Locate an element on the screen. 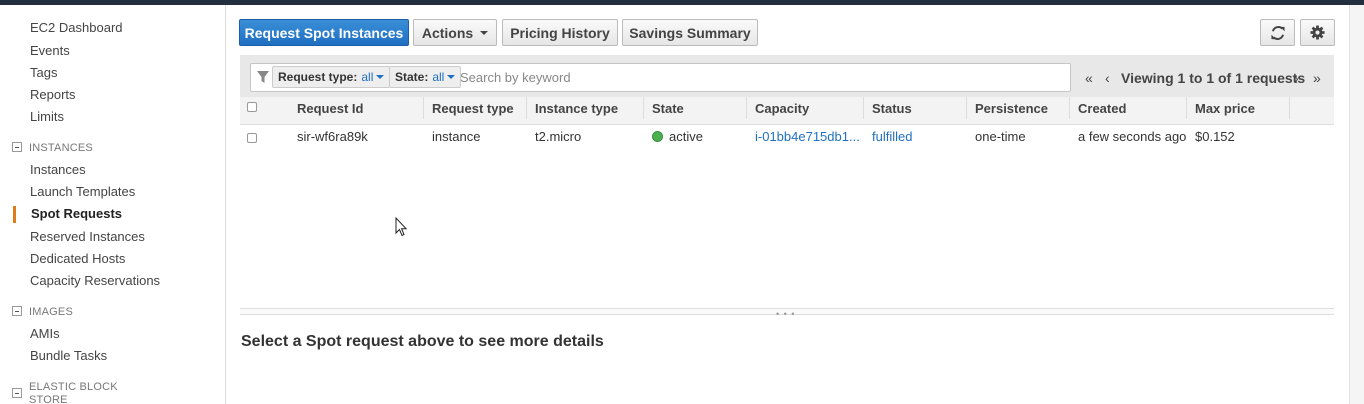 The width and height of the screenshot is (1364, 404). section-ebs-header: ELASTIC BLOCK STORE is located at coordinates (70, 392).